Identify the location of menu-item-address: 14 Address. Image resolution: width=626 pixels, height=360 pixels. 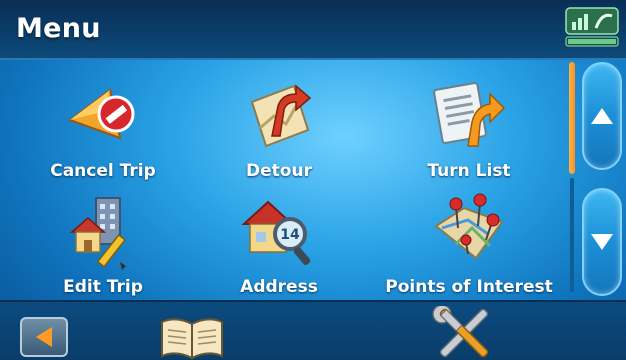
(279, 245).